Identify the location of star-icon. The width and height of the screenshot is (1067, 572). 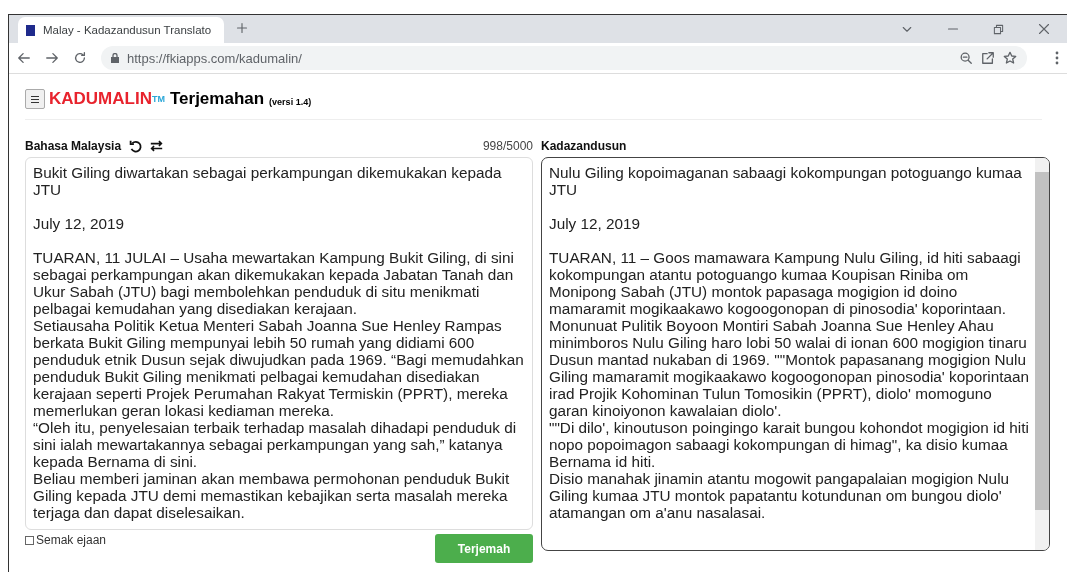
(1010, 58).